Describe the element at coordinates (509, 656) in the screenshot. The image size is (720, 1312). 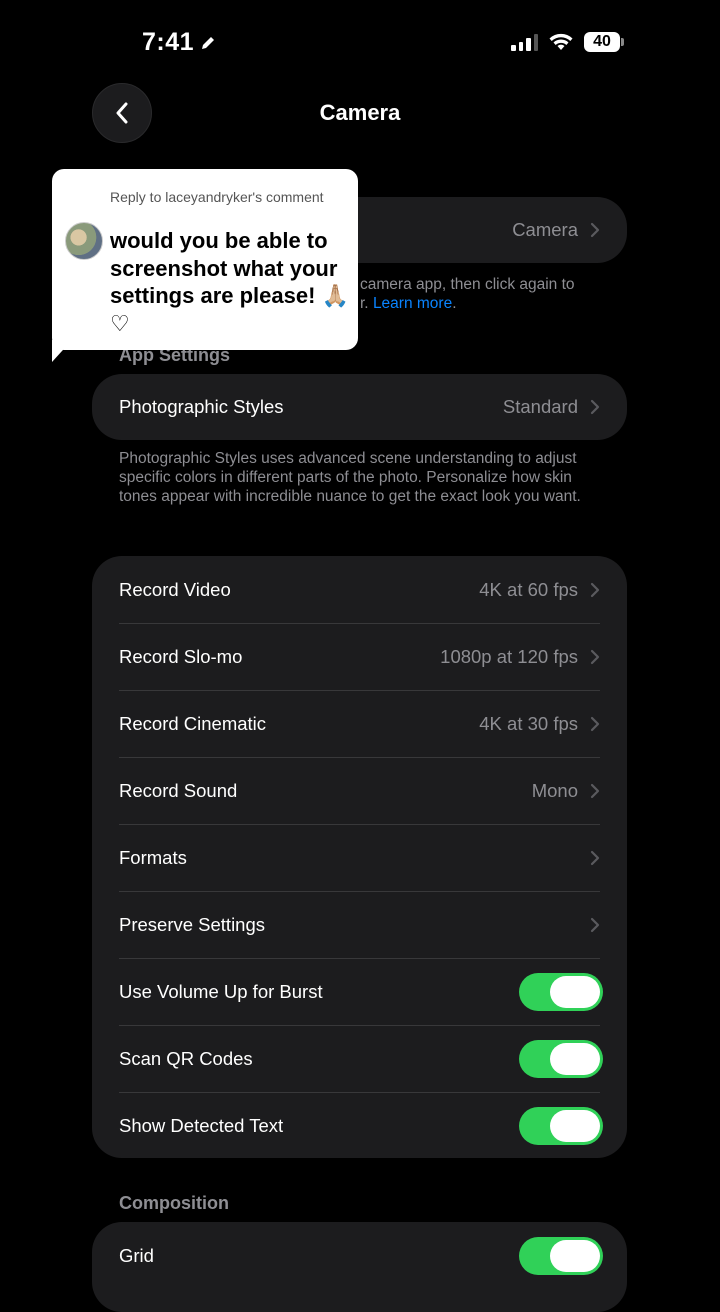
I see `row-value: 1080p at 120 fps` at that location.